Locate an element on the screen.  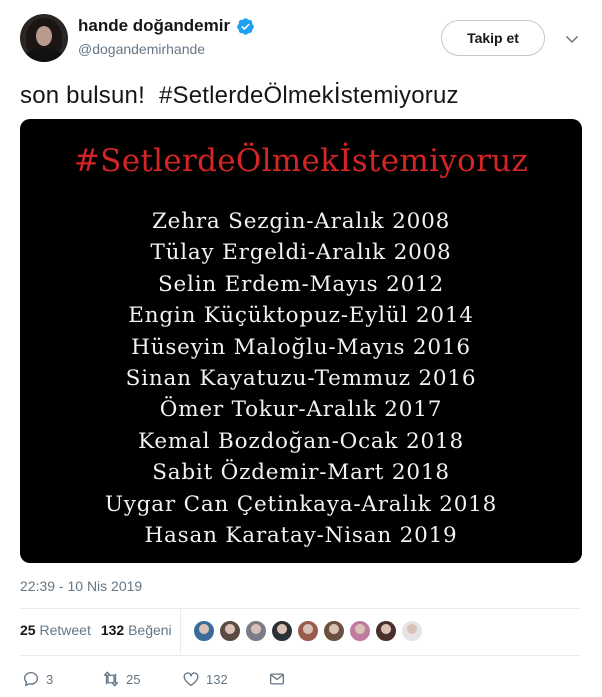
tweet-text: son bulsun! #SetlerdeÖlmekİstemiyoruz is located at coordinates (239, 96).